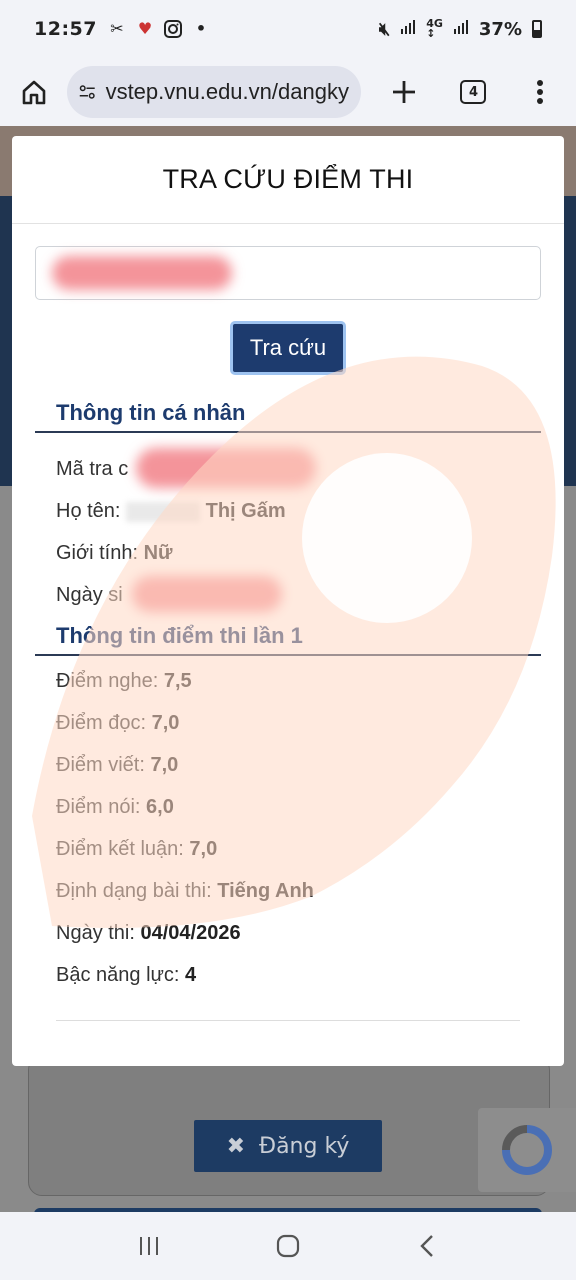 The image size is (576, 1280). I want to click on home-button, so click(33, 92).